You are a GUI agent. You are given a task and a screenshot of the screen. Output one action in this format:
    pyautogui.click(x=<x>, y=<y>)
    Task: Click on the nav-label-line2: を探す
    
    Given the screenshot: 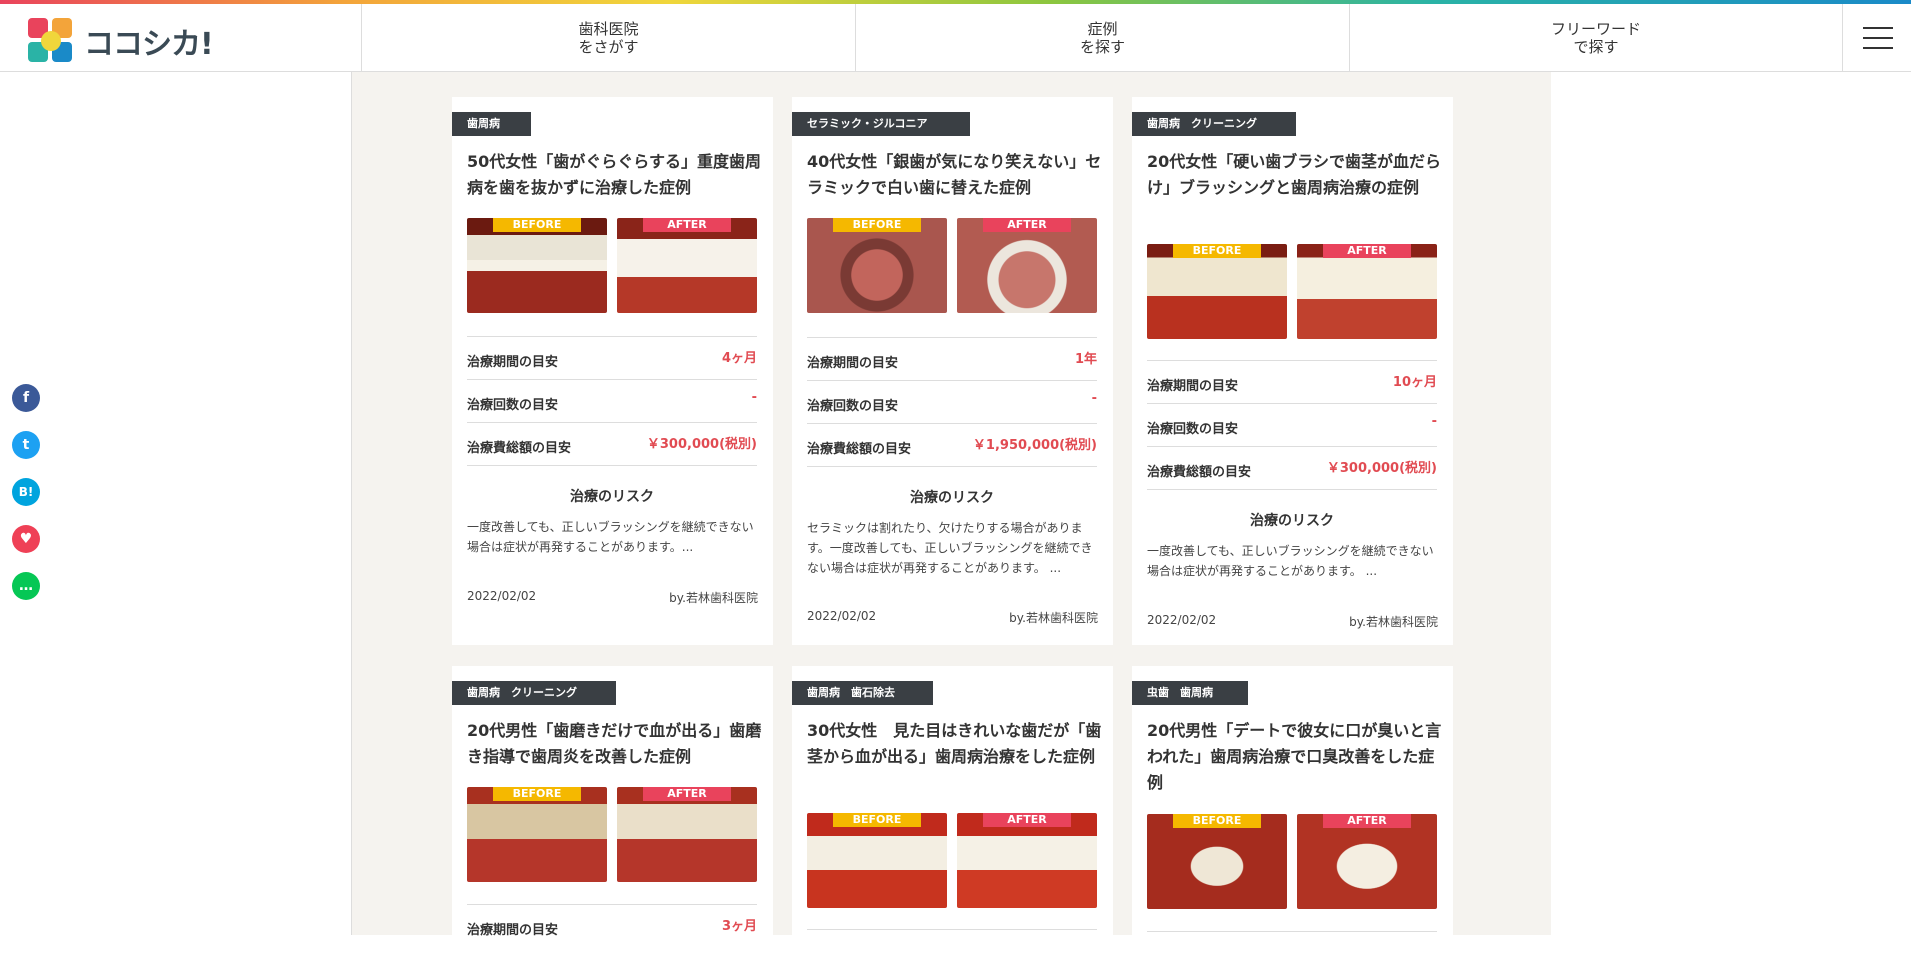 What is the action you would take?
    pyautogui.click(x=1102, y=47)
    